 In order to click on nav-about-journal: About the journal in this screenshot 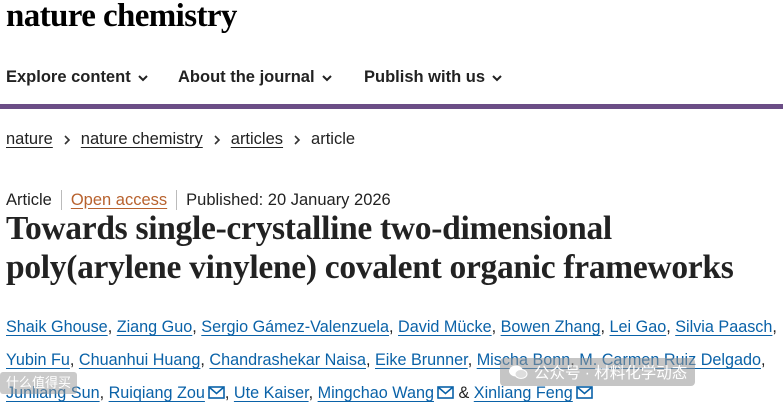, I will do `click(255, 77)`.